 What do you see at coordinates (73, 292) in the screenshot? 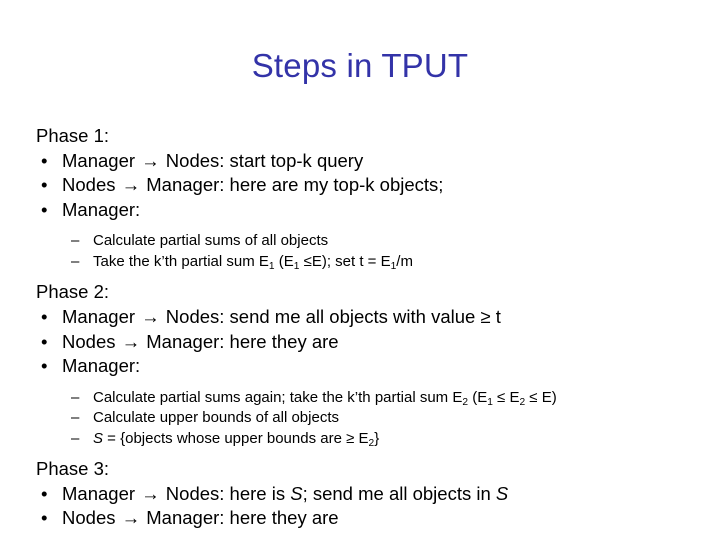
I see `phase-heading-2: Phase 2:` at bounding box center [73, 292].